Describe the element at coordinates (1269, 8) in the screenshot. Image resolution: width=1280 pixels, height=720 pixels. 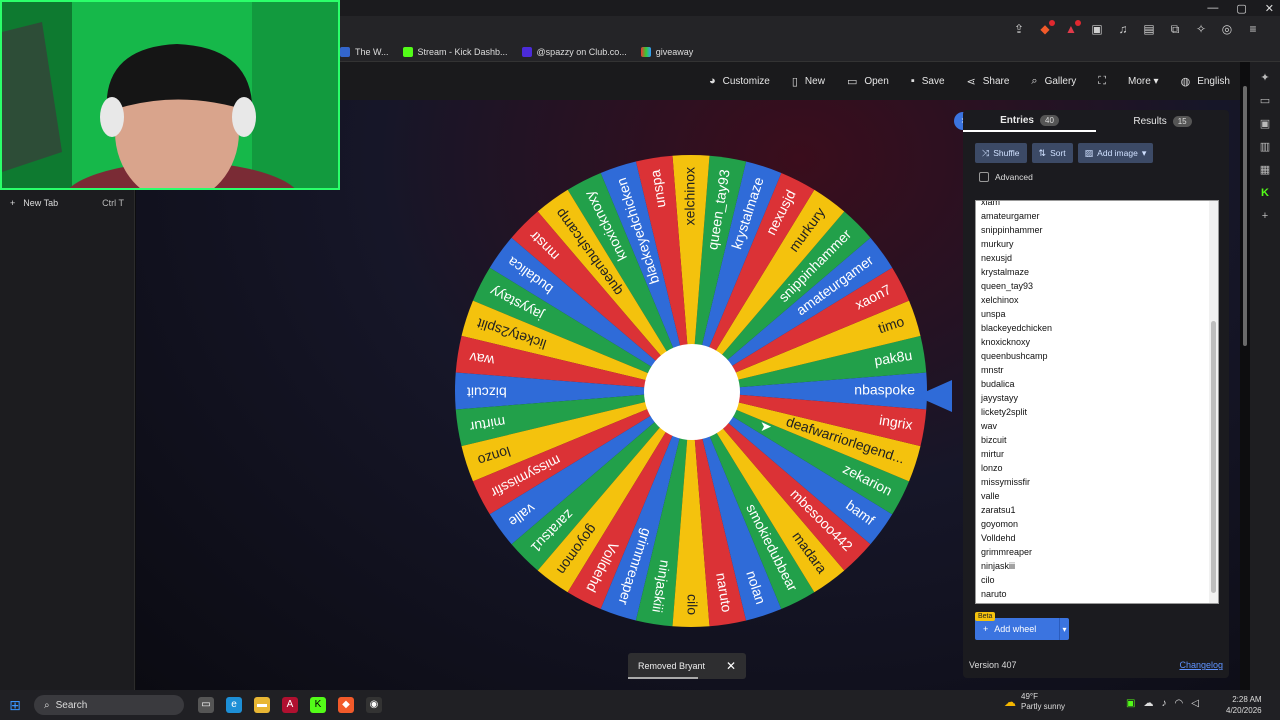
I see `close-window-button: ✕` at that location.